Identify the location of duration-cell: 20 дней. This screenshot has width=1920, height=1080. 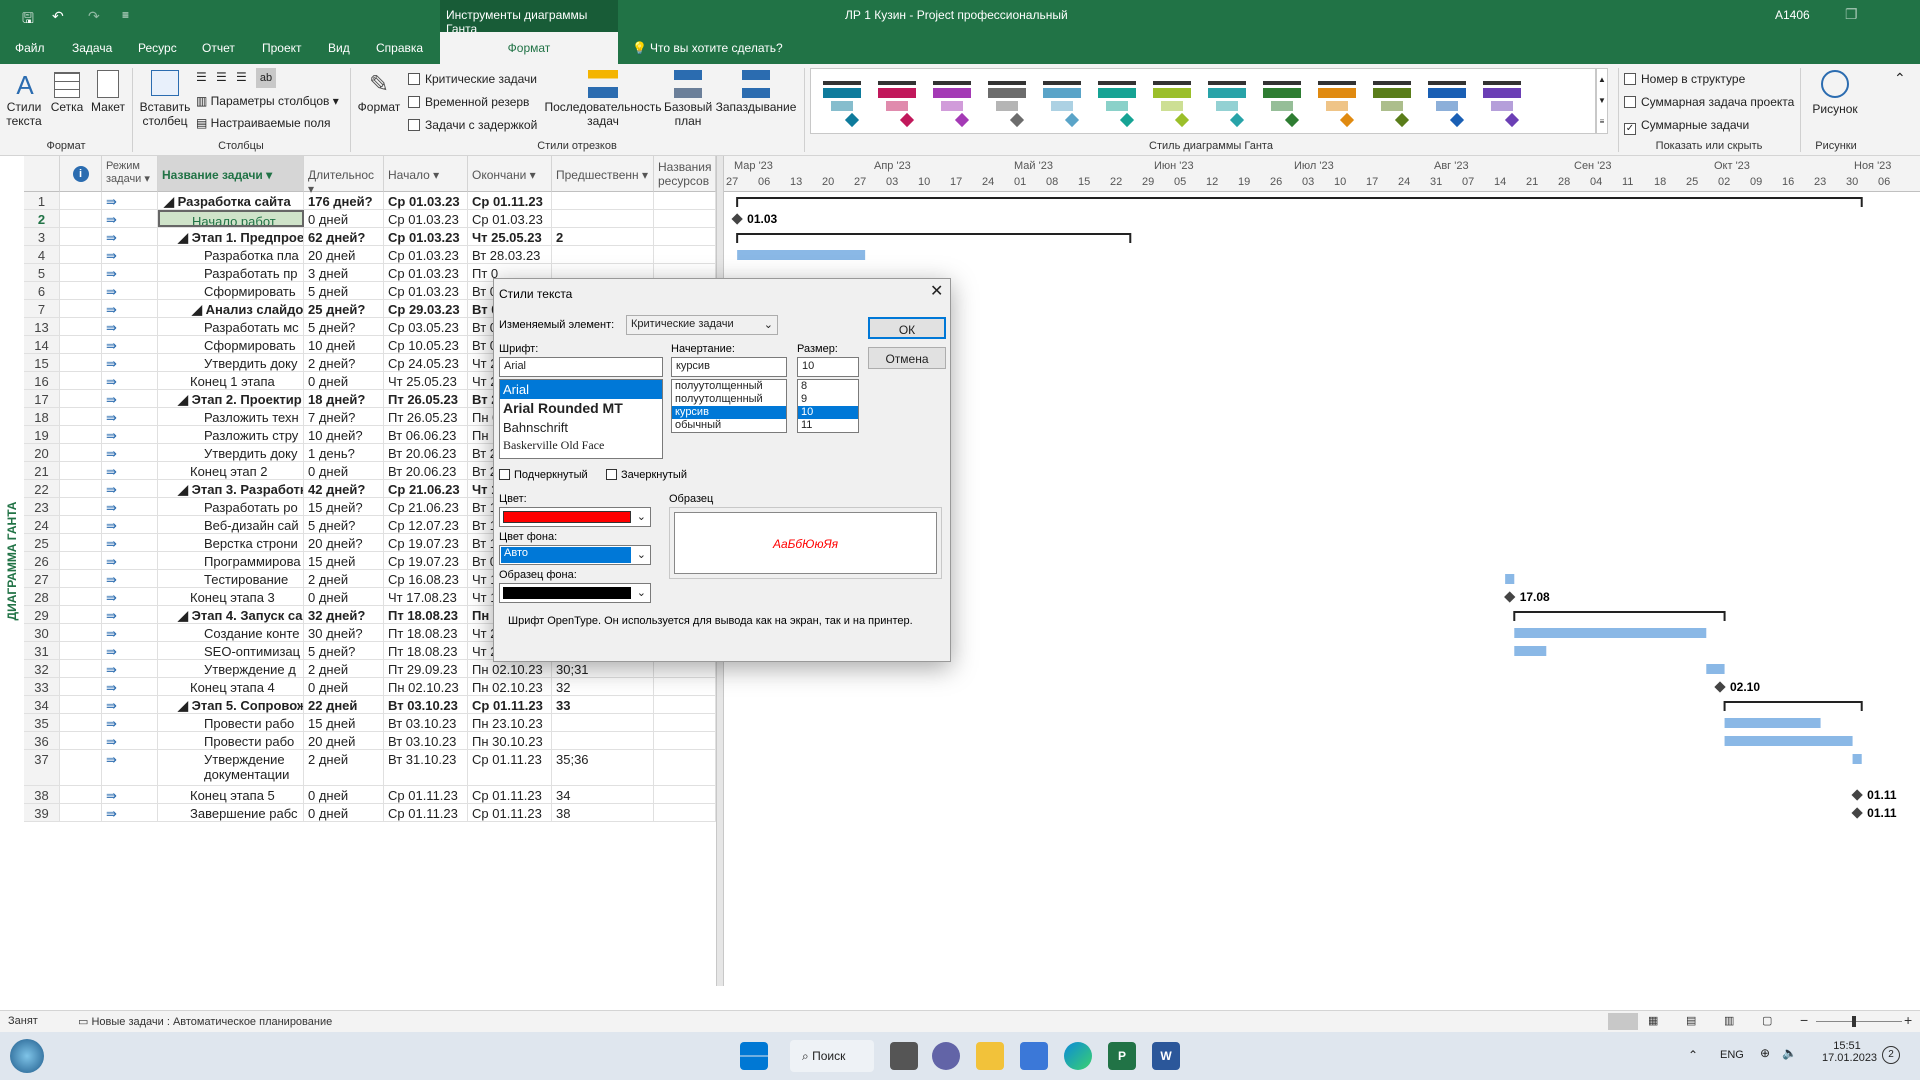
(344, 740).